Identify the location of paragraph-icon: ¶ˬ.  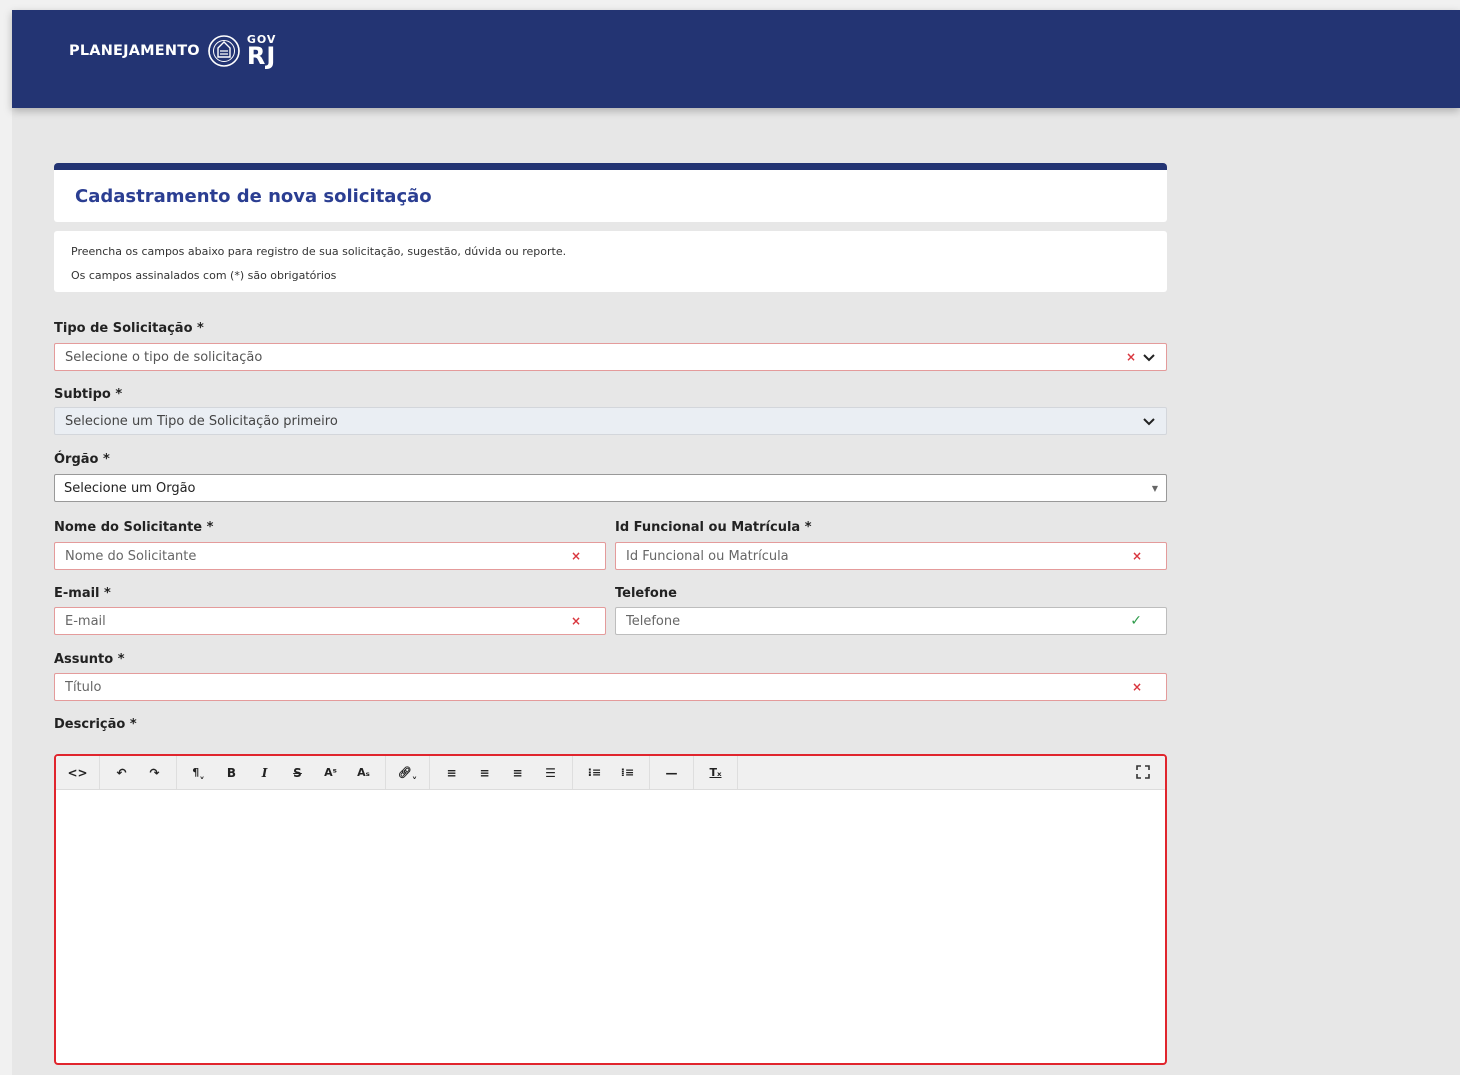
(198, 772).